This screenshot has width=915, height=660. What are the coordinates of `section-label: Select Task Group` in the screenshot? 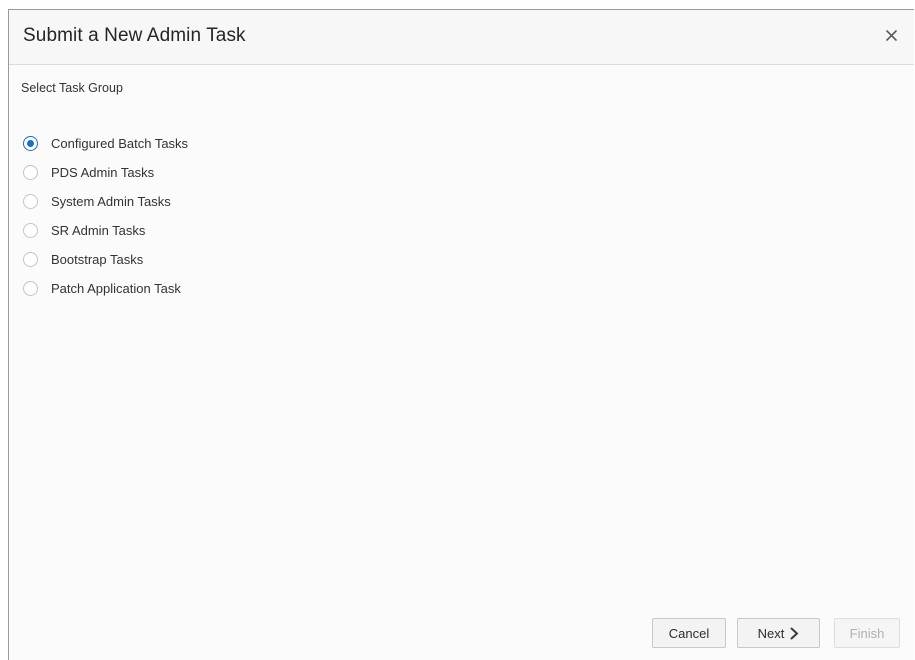 It's located at (72, 88).